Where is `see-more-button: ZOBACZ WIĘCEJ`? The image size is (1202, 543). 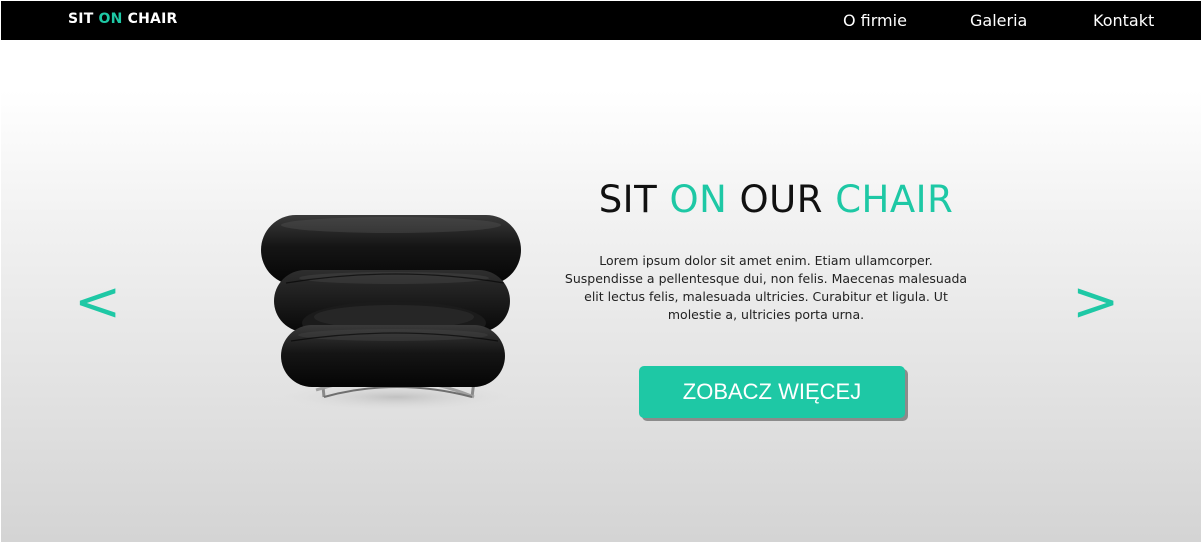 see-more-button: ZOBACZ WIĘCEJ is located at coordinates (772, 392).